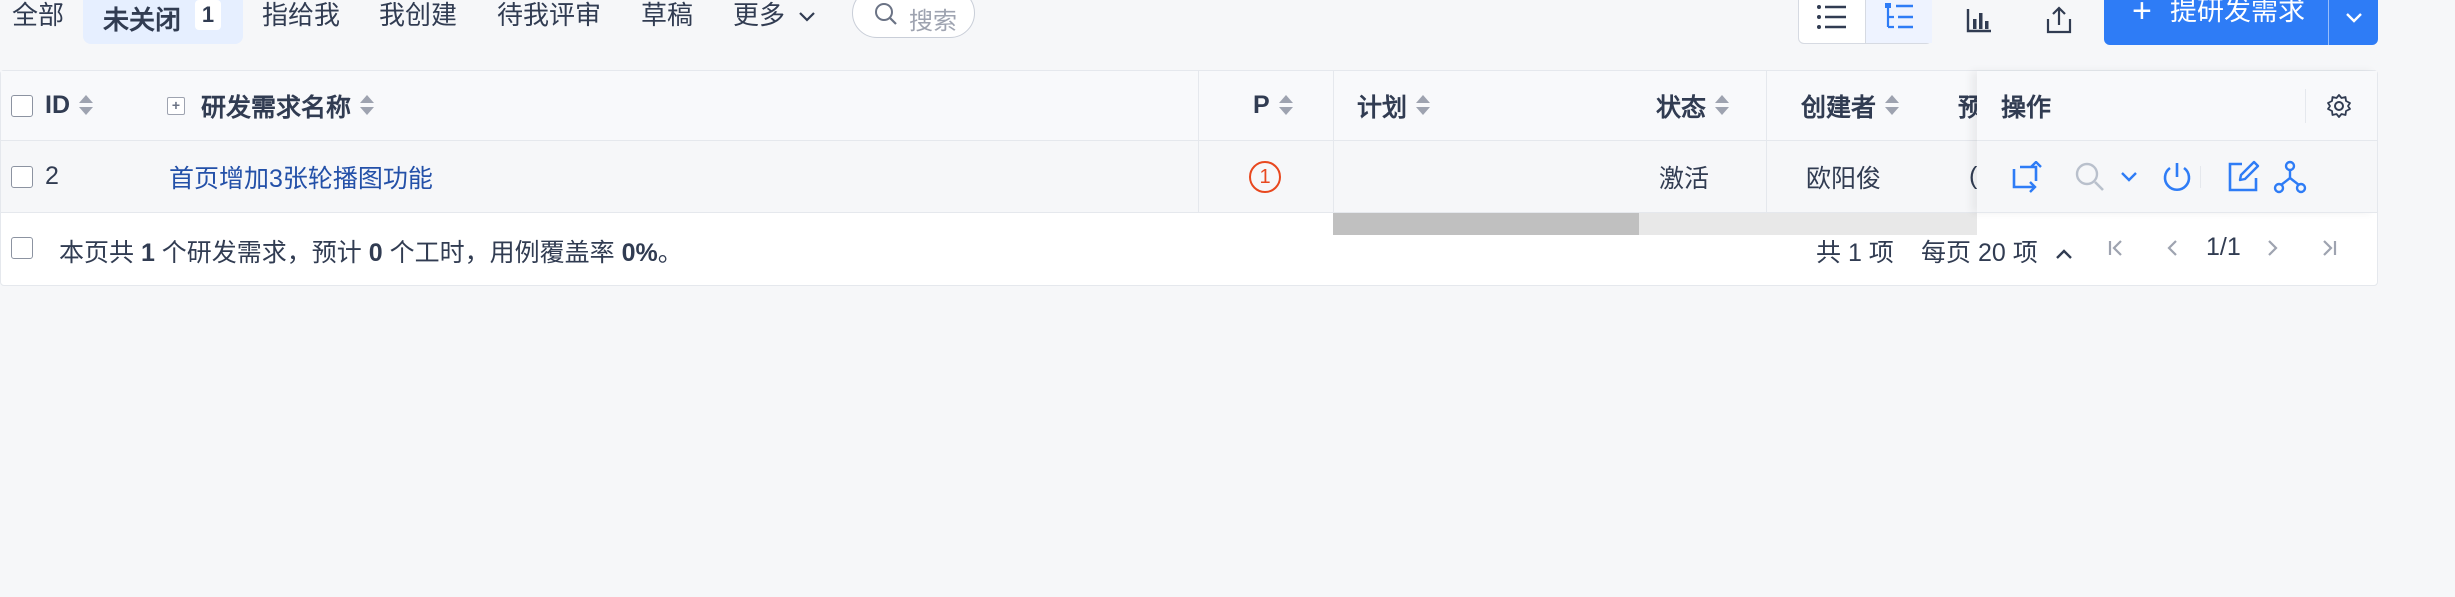 Image resolution: width=2455 pixels, height=597 pixels. I want to click on subdivide-button, so click(2290, 177).